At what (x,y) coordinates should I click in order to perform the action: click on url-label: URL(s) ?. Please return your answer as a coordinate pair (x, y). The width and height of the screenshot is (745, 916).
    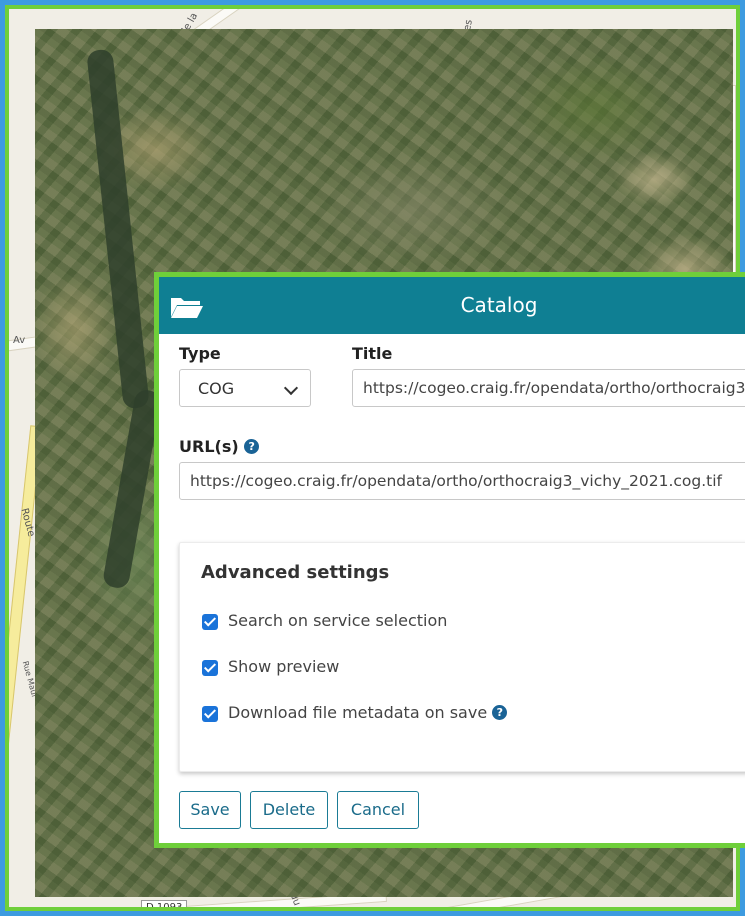
    Looking at the image, I should click on (219, 446).